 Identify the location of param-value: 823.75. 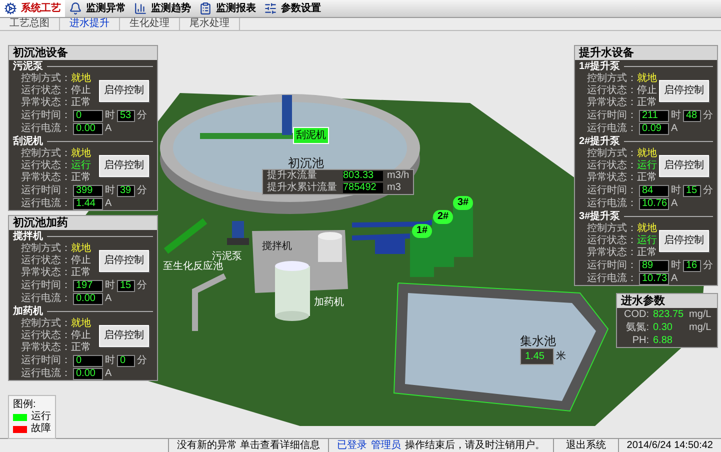
(669, 315).